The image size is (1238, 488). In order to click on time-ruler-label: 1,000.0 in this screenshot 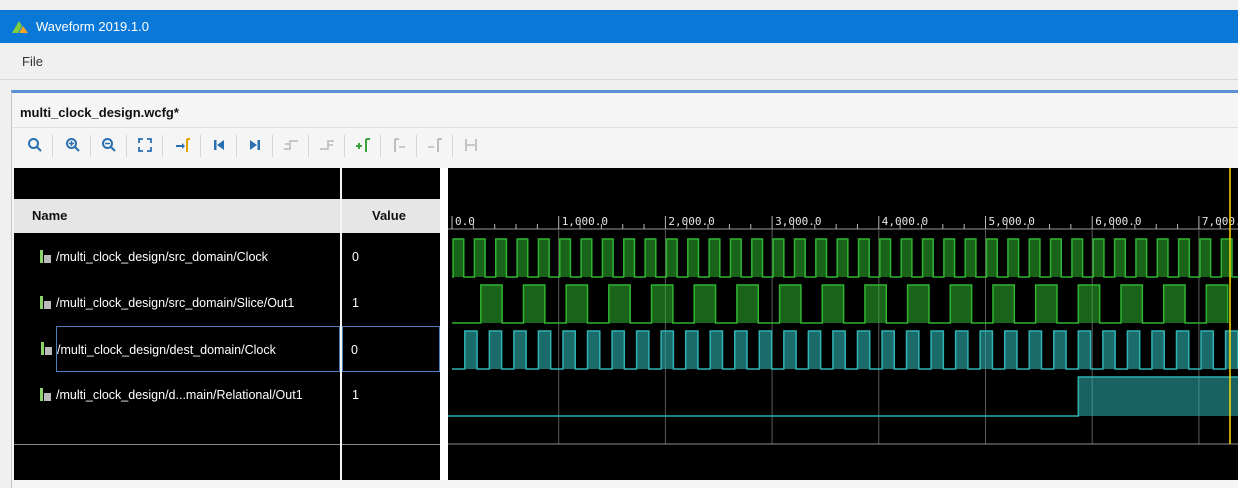, I will do `click(585, 221)`.